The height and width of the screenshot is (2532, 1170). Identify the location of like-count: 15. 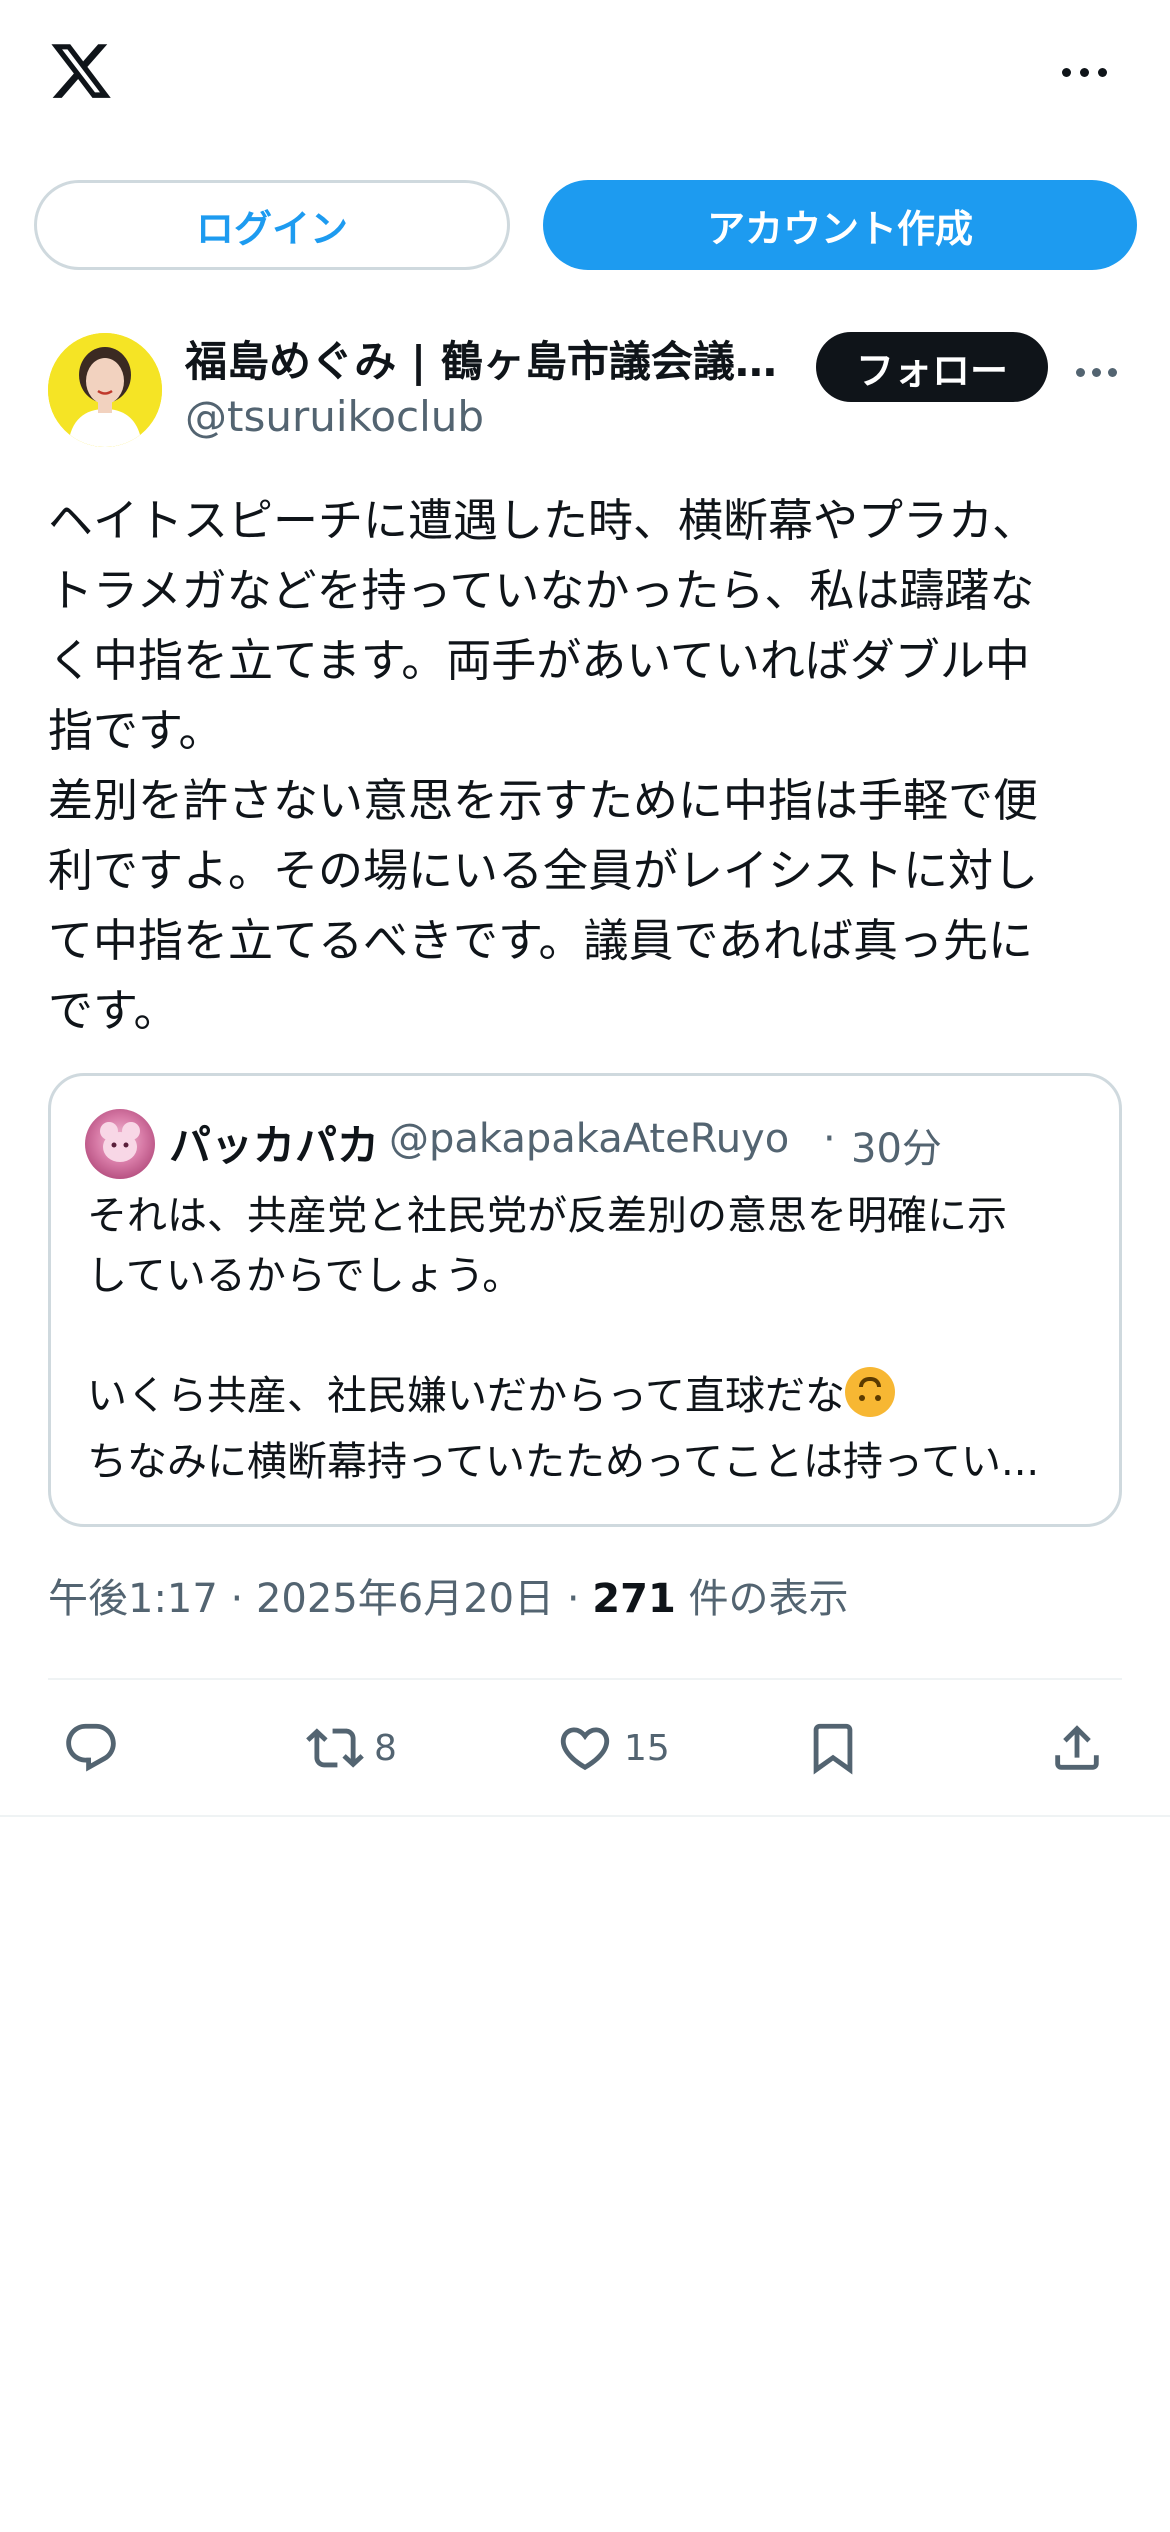
(647, 1748).